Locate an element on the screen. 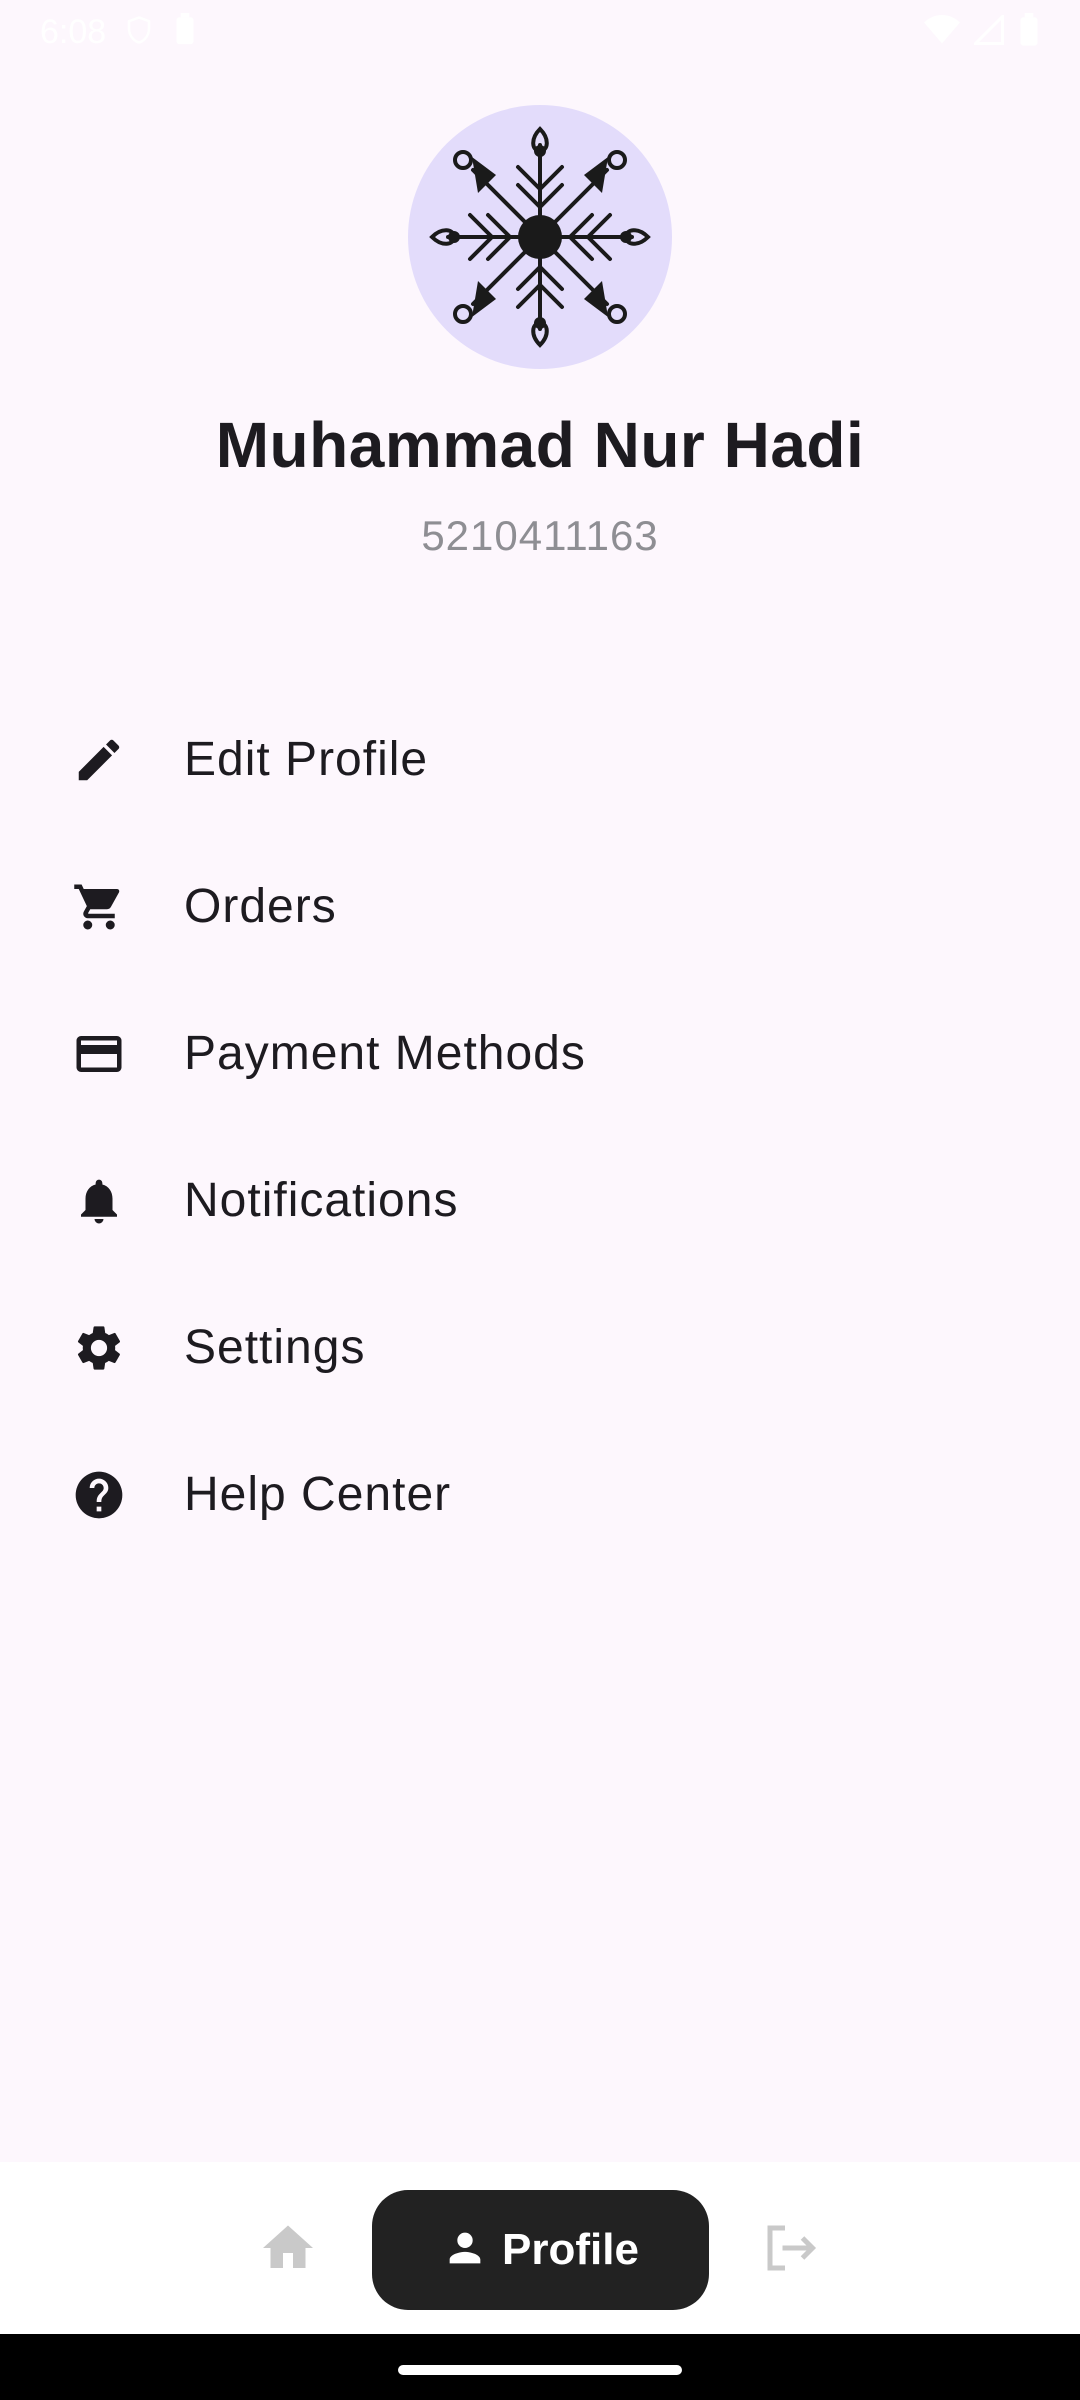  menu-item-label: Notifications is located at coordinates (321, 1200).